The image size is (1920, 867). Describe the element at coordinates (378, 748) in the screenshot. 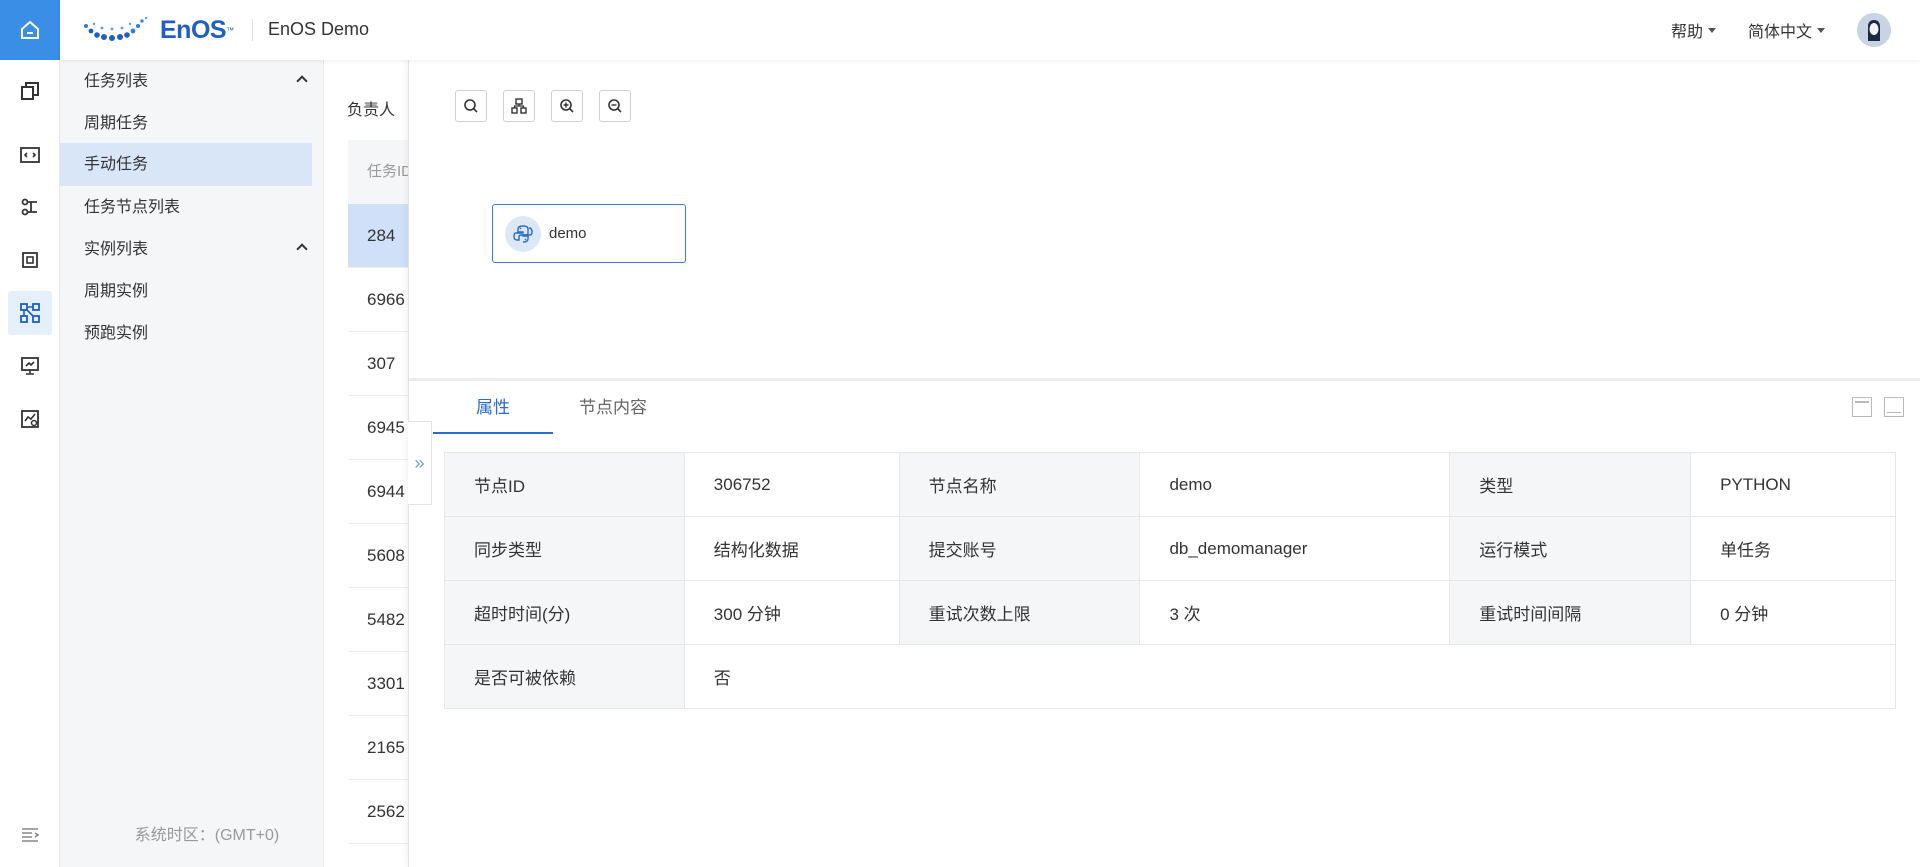

I see `table-row: 2165` at that location.